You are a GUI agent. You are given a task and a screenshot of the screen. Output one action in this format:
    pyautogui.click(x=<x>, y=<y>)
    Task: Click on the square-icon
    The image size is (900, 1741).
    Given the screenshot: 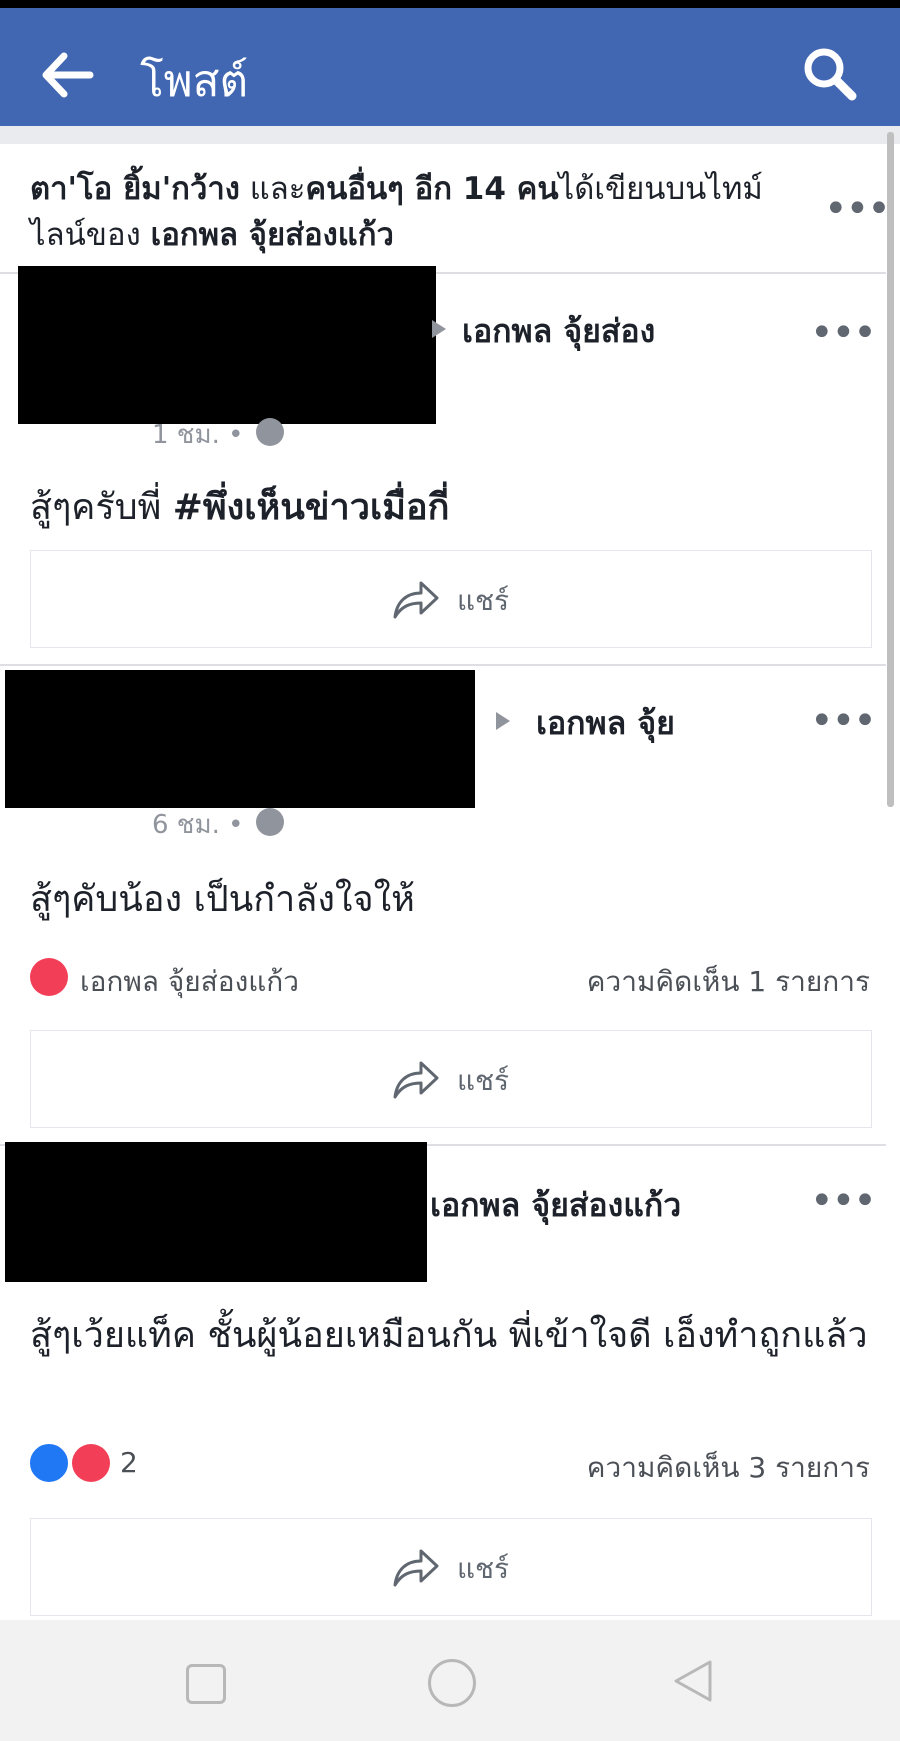 What is the action you would take?
    pyautogui.click(x=206, y=1684)
    